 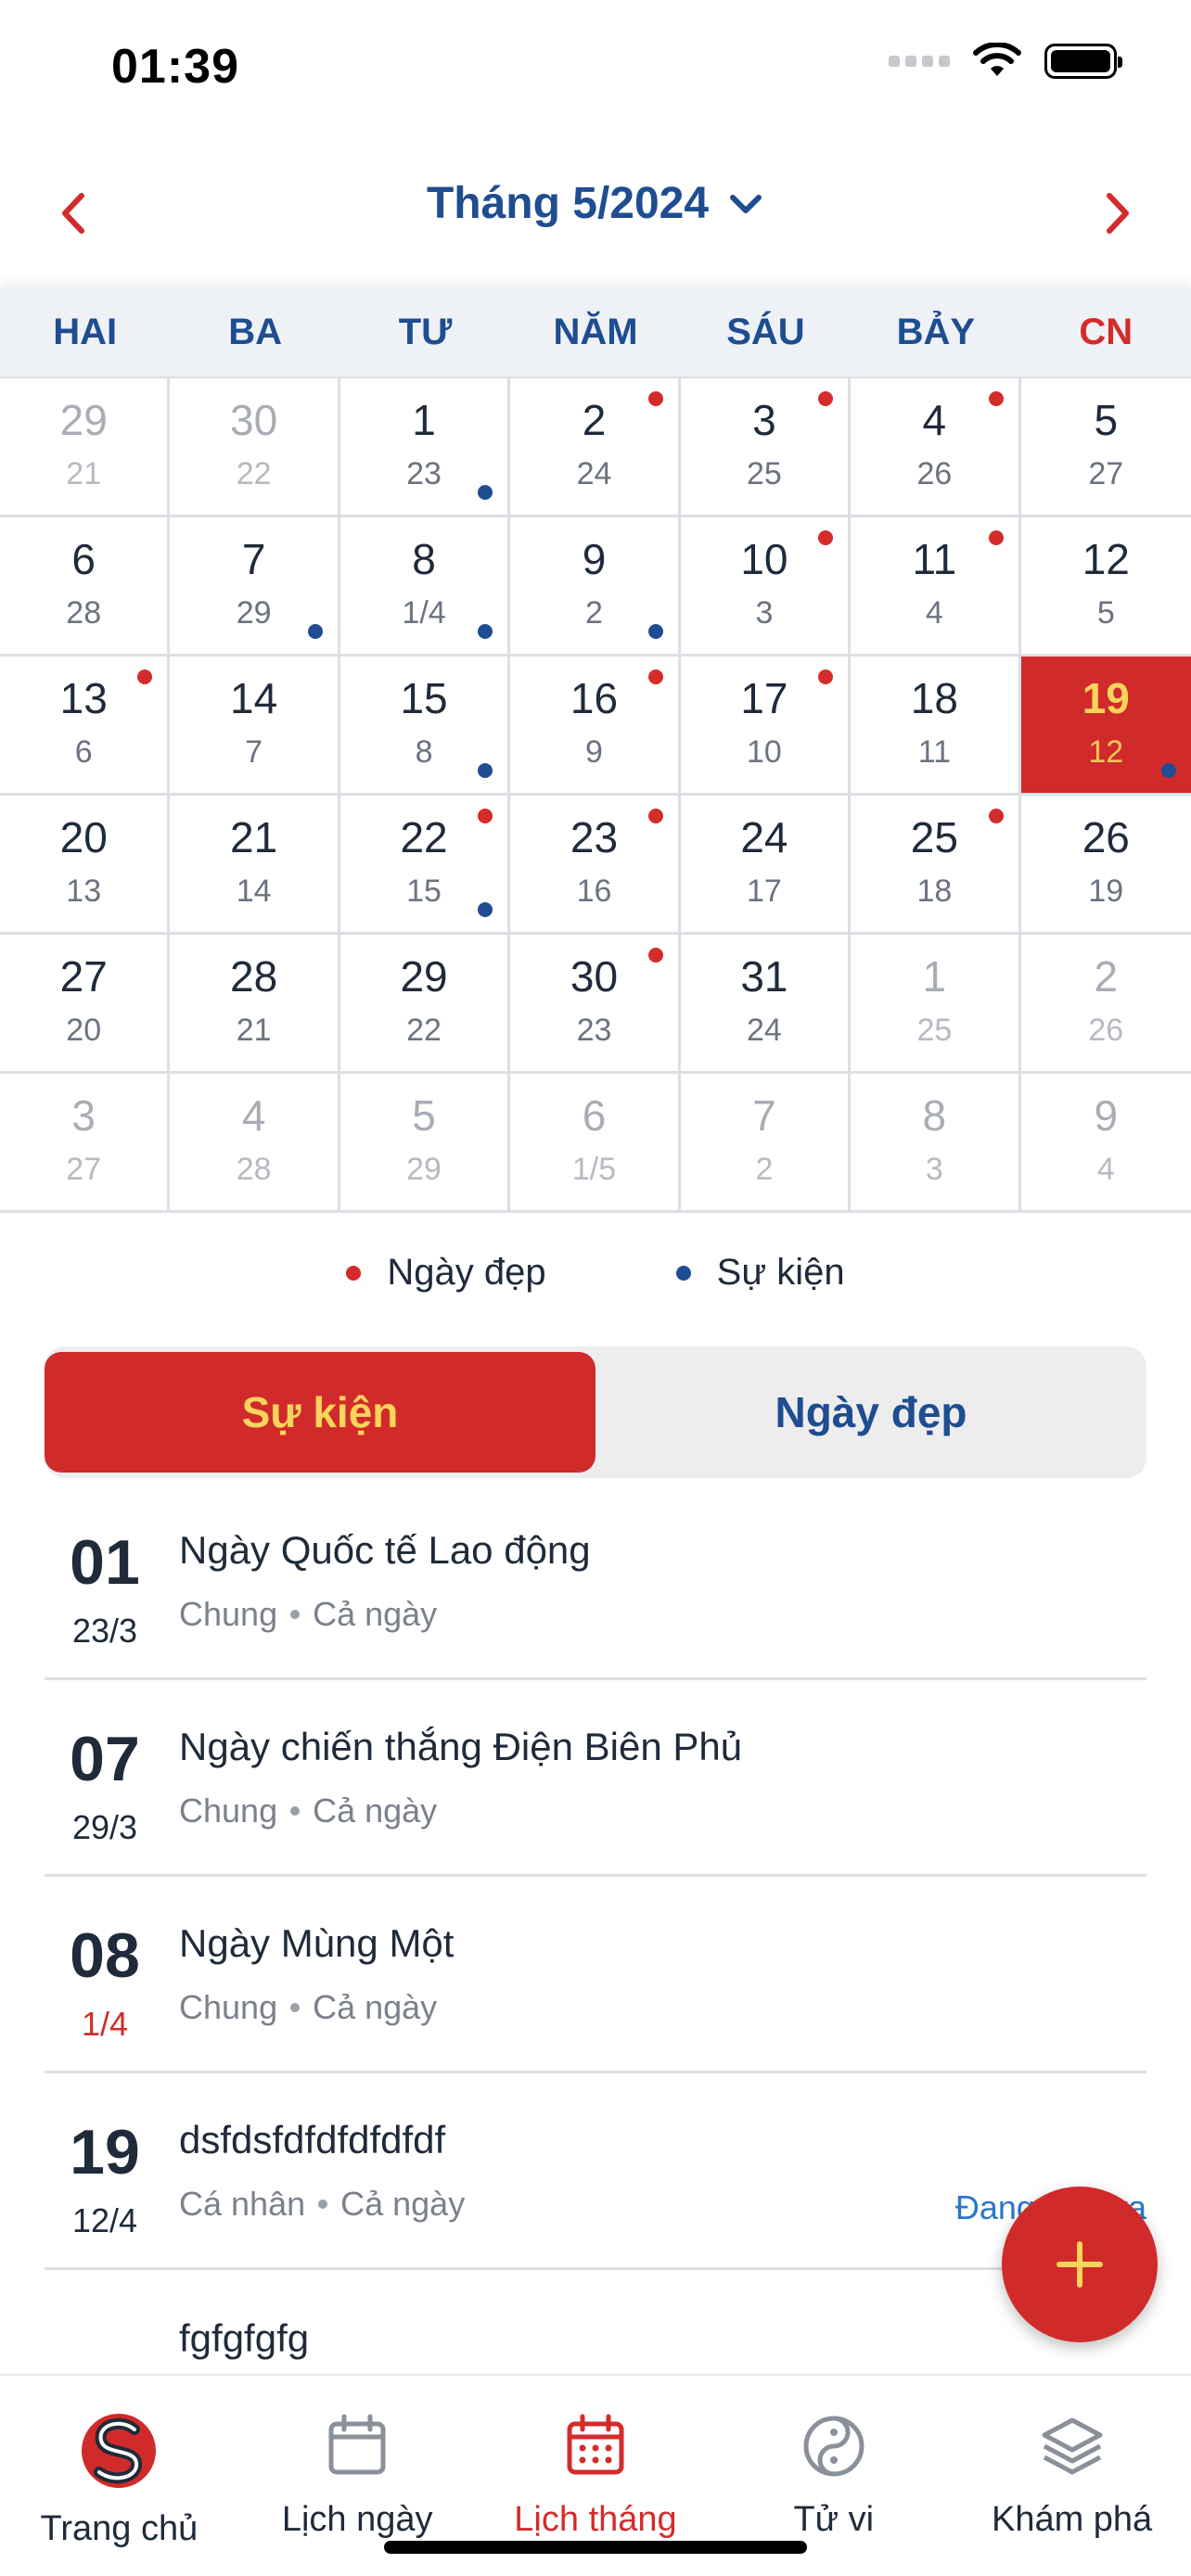 What do you see at coordinates (934, 977) in the screenshot?
I see `solar-date: 1` at bounding box center [934, 977].